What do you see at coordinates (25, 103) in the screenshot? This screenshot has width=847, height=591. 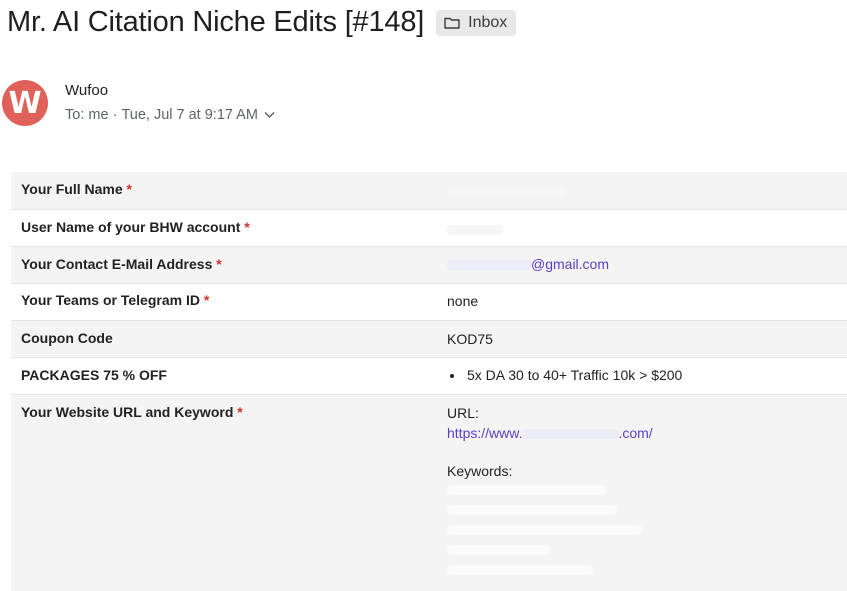 I see `sender-avatar: W` at bounding box center [25, 103].